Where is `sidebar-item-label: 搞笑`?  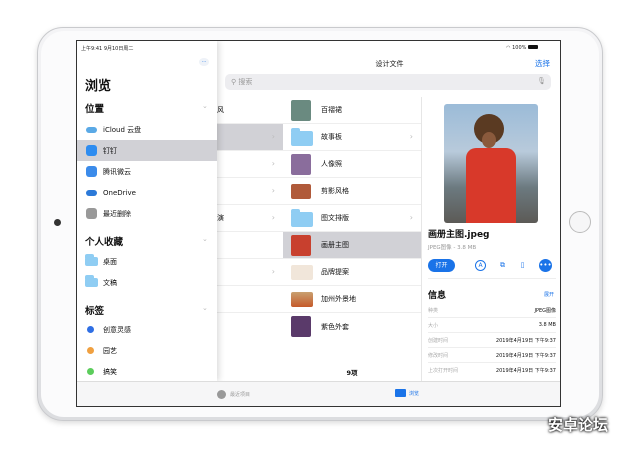
sidebar-item-label: 搞笑 is located at coordinates (110, 371).